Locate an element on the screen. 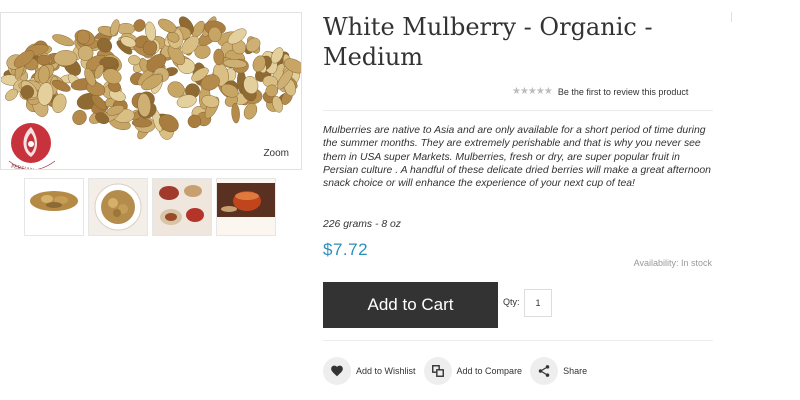 The image size is (800, 400). main-product-image: PERSIAN BASKET Zoom is located at coordinates (151, 91).